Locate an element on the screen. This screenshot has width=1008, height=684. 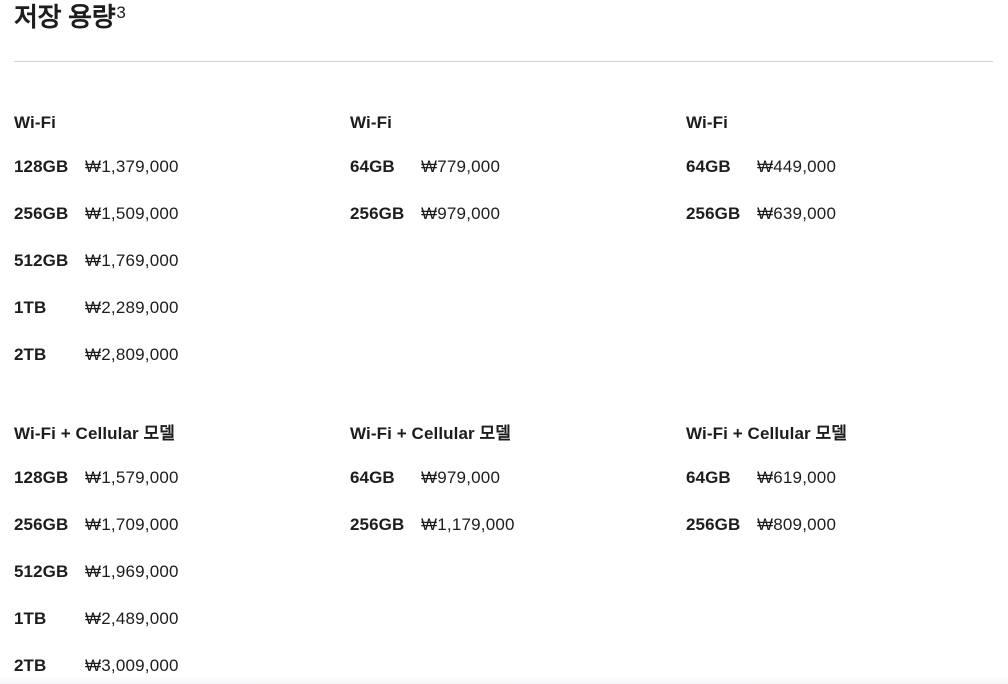
price-row: 256GB ₩1,509,000 is located at coordinates (174, 214).